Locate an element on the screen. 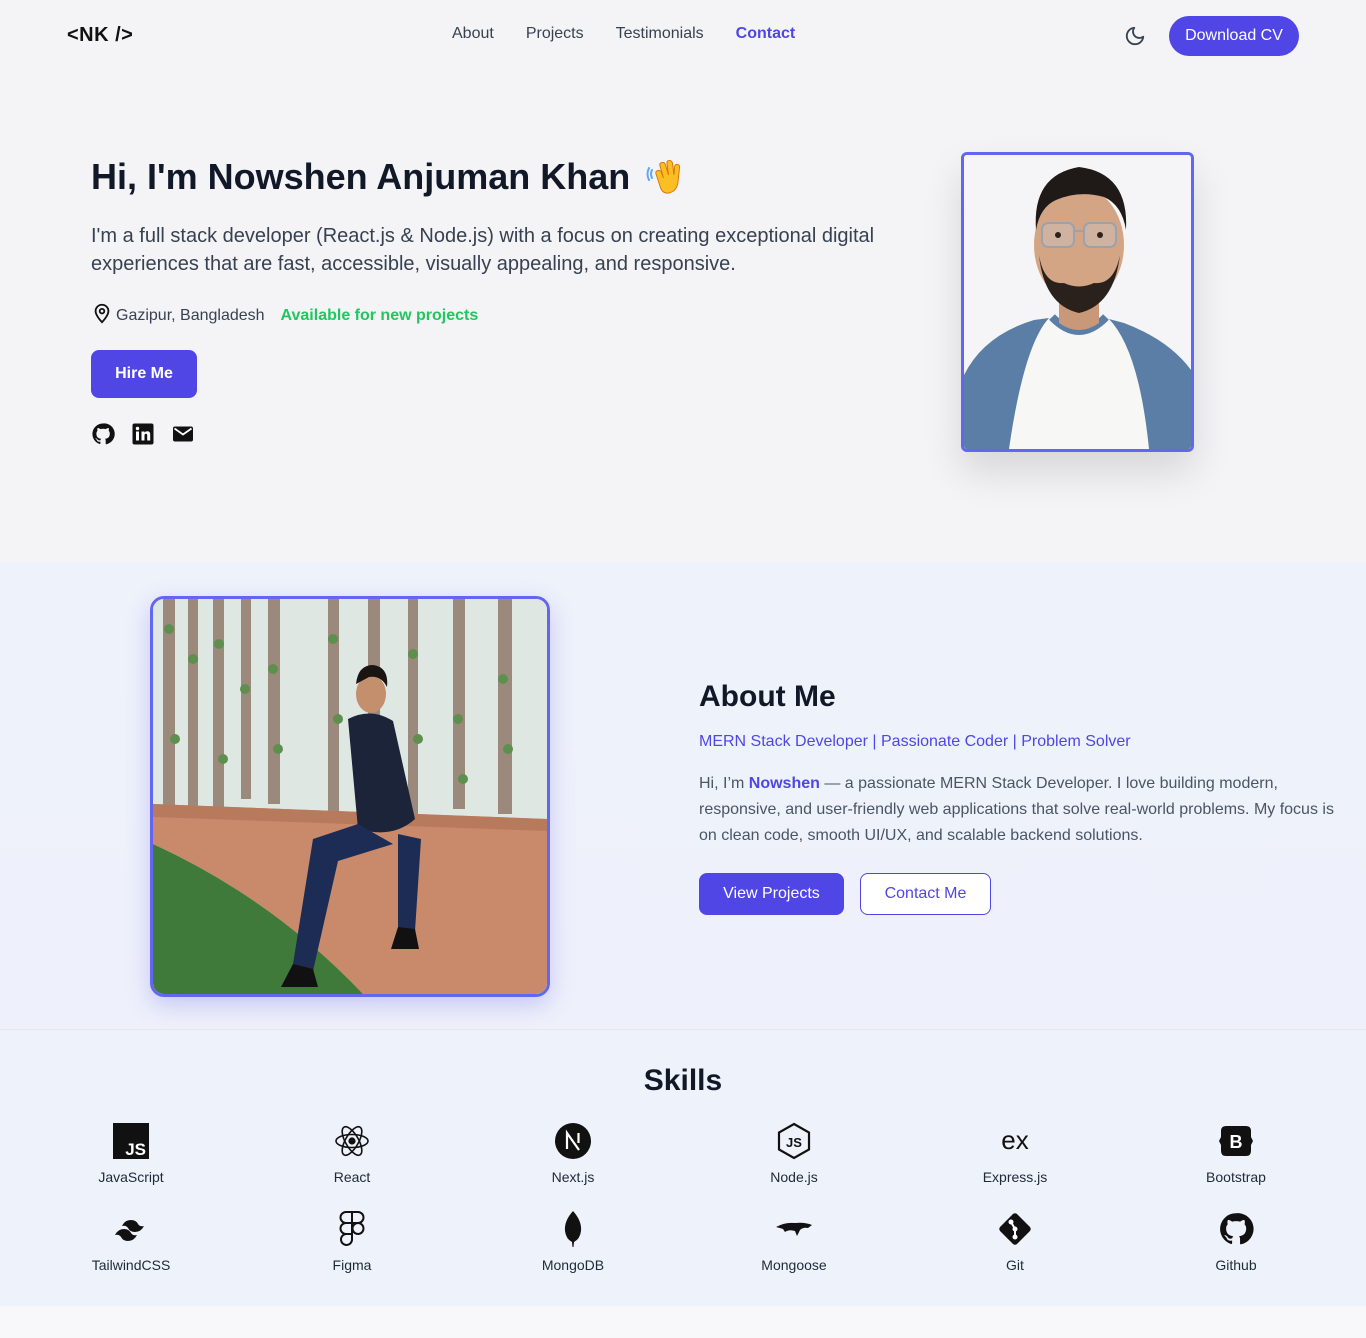 The width and height of the screenshot is (1366, 1338). skill-label: TailwindCSS is located at coordinates (131, 1265).